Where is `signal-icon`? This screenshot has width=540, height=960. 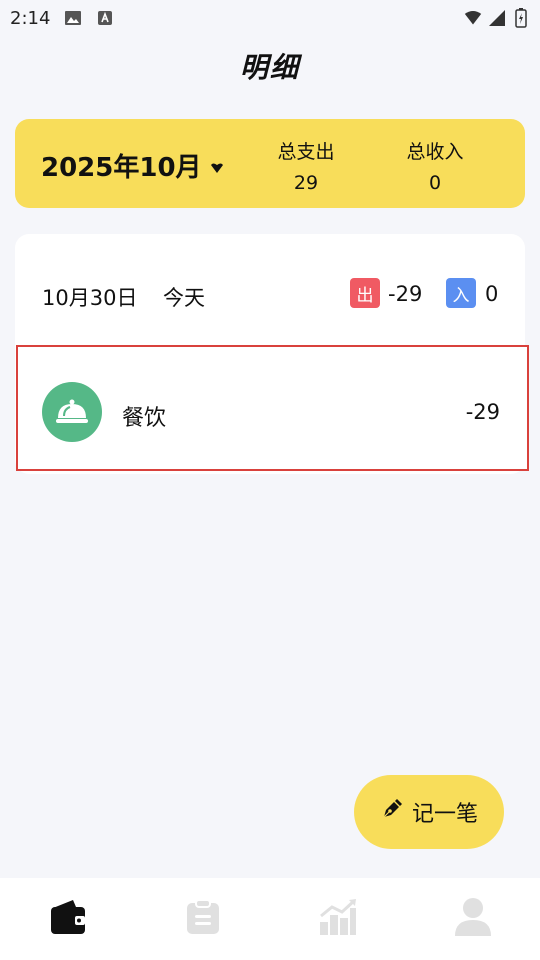 signal-icon is located at coordinates (497, 18).